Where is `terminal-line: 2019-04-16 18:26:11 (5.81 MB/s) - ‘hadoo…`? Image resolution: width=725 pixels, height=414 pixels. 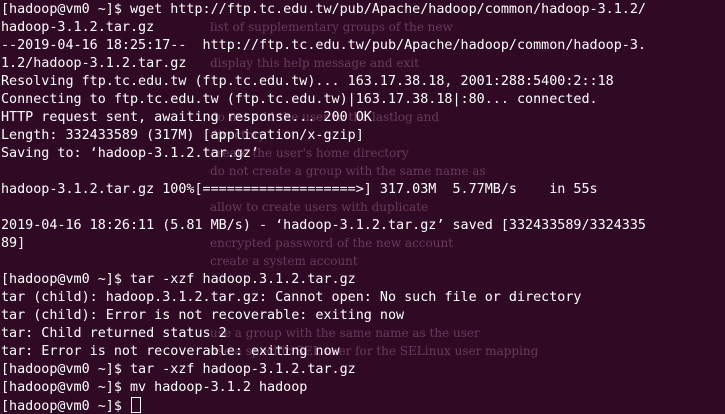
terminal-line: 2019-04-16 18:26:11 (5.81 MB/s) - ‘hadoo… is located at coordinates (323, 225).